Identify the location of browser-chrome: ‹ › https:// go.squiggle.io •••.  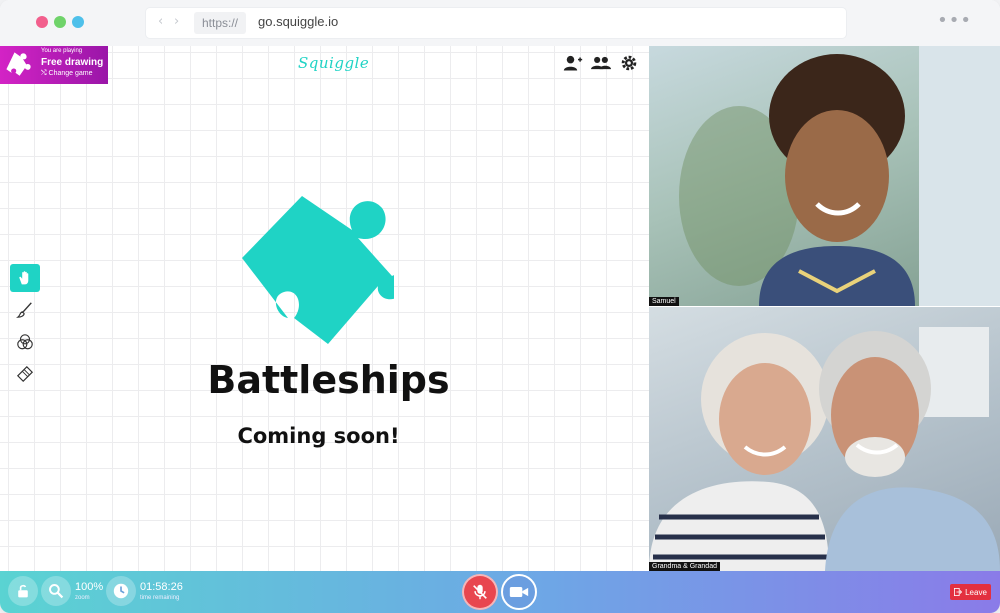
(500, 23).